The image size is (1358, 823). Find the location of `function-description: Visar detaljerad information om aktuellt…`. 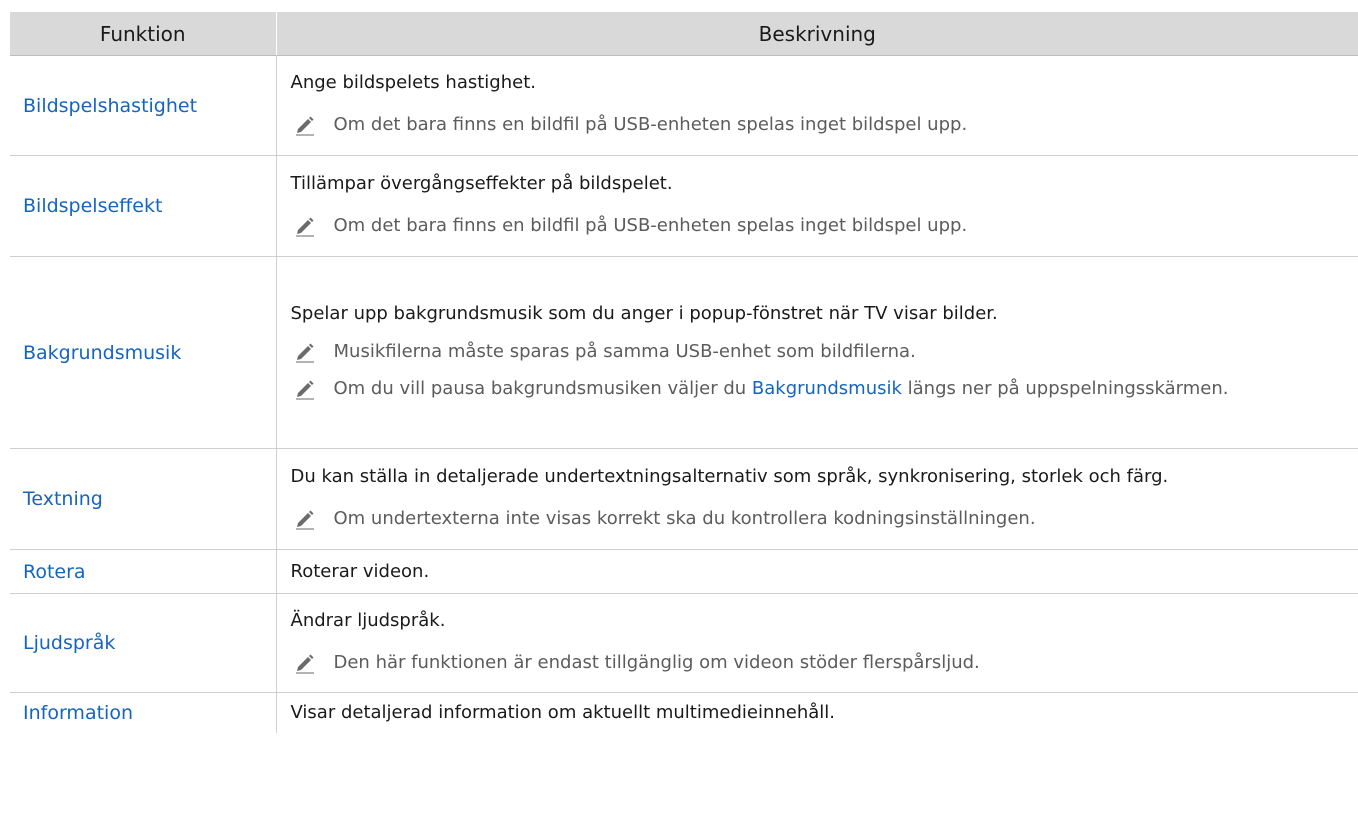

function-description: Visar detaljerad information om aktuellt… is located at coordinates (817, 713).